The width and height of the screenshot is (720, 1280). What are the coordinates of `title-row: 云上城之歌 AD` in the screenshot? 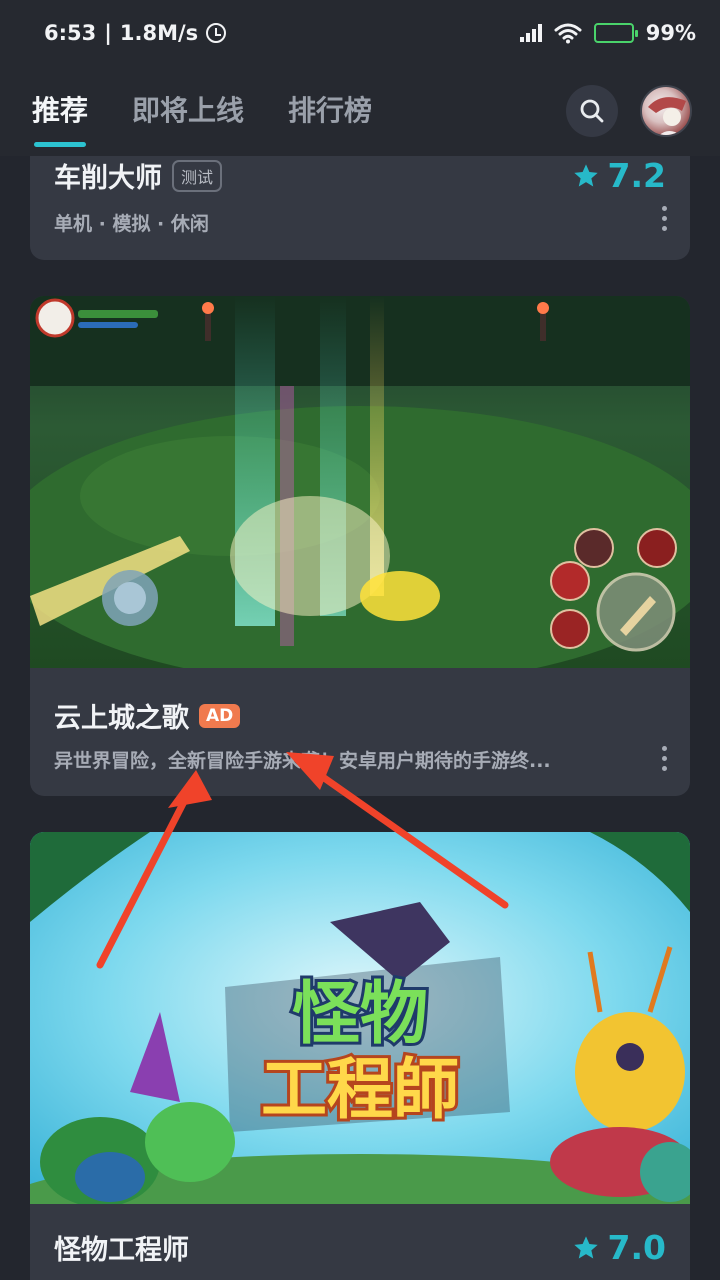 It's located at (147, 715).